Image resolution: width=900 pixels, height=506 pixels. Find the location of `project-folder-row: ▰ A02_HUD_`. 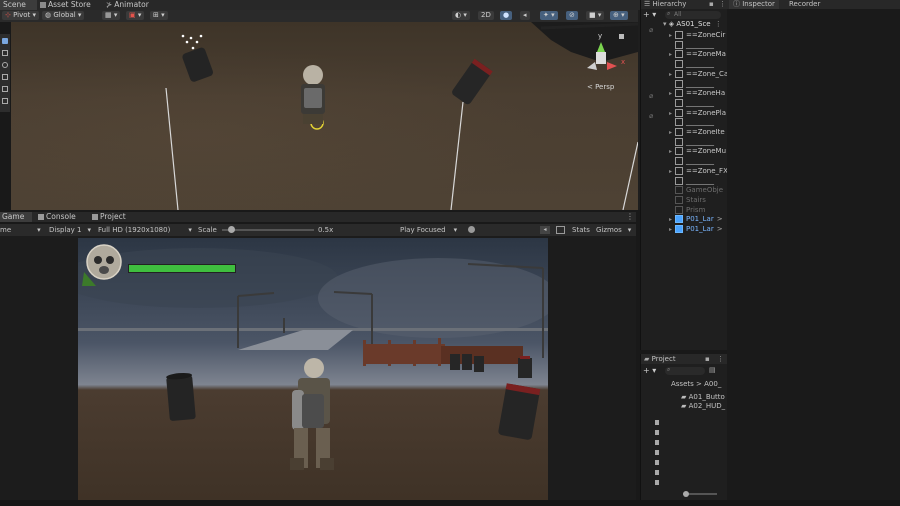

project-folder-row: ▰ A02_HUD_ is located at coordinates (703, 406).